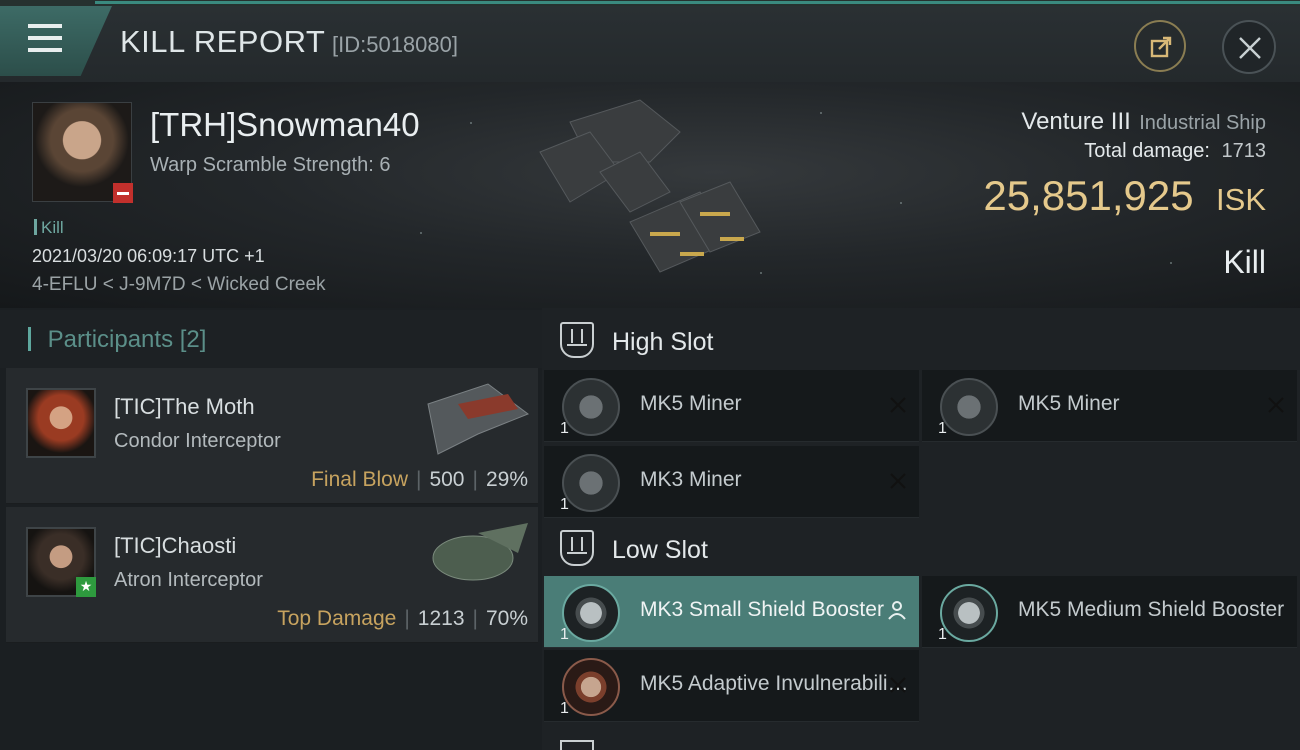 This screenshot has height=750, width=1300. Describe the element at coordinates (506, 479) in the screenshot. I see `participant-percent: 29%` at that location.